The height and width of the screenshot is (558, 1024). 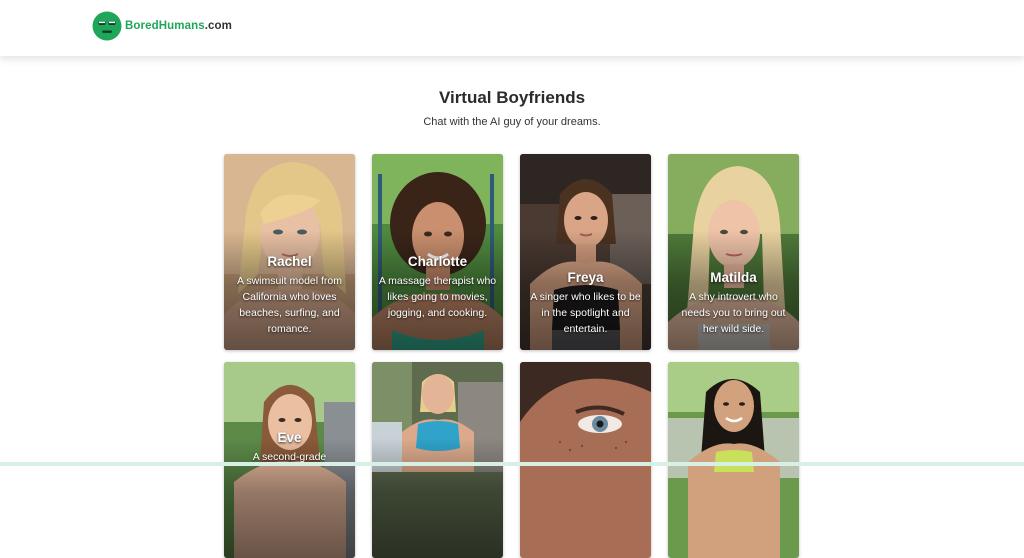 What do you see at coordinates (437, 261) in the screenshot?
I see `card-name: Charlotte` at bounding box center [437, 261].